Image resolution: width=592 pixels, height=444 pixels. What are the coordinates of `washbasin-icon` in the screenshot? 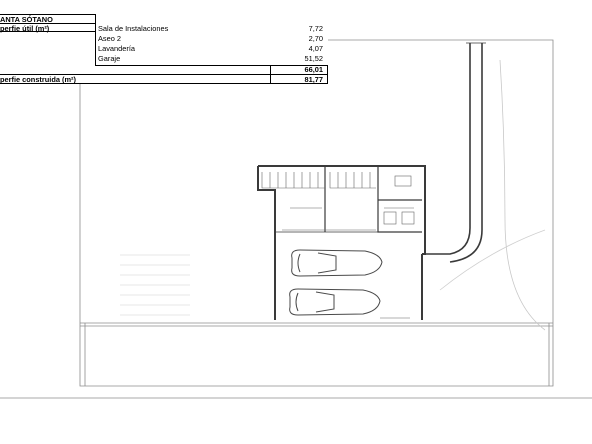 It's located at (403, 181).